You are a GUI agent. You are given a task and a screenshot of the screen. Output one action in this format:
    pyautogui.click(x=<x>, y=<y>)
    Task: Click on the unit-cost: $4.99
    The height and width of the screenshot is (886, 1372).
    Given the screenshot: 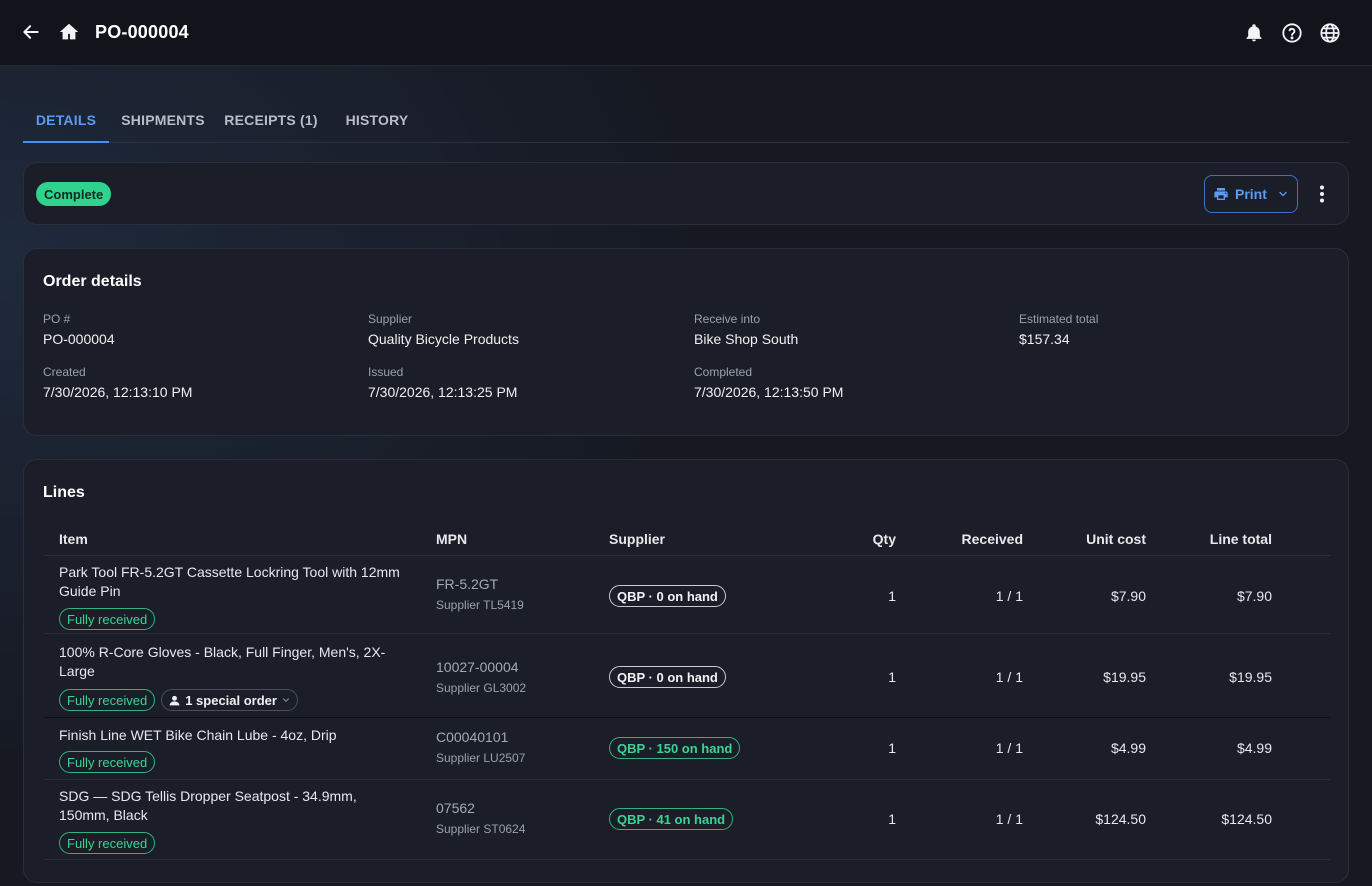 What is the action you would take?
    pyautogui.click(x=1128, y=748)
    